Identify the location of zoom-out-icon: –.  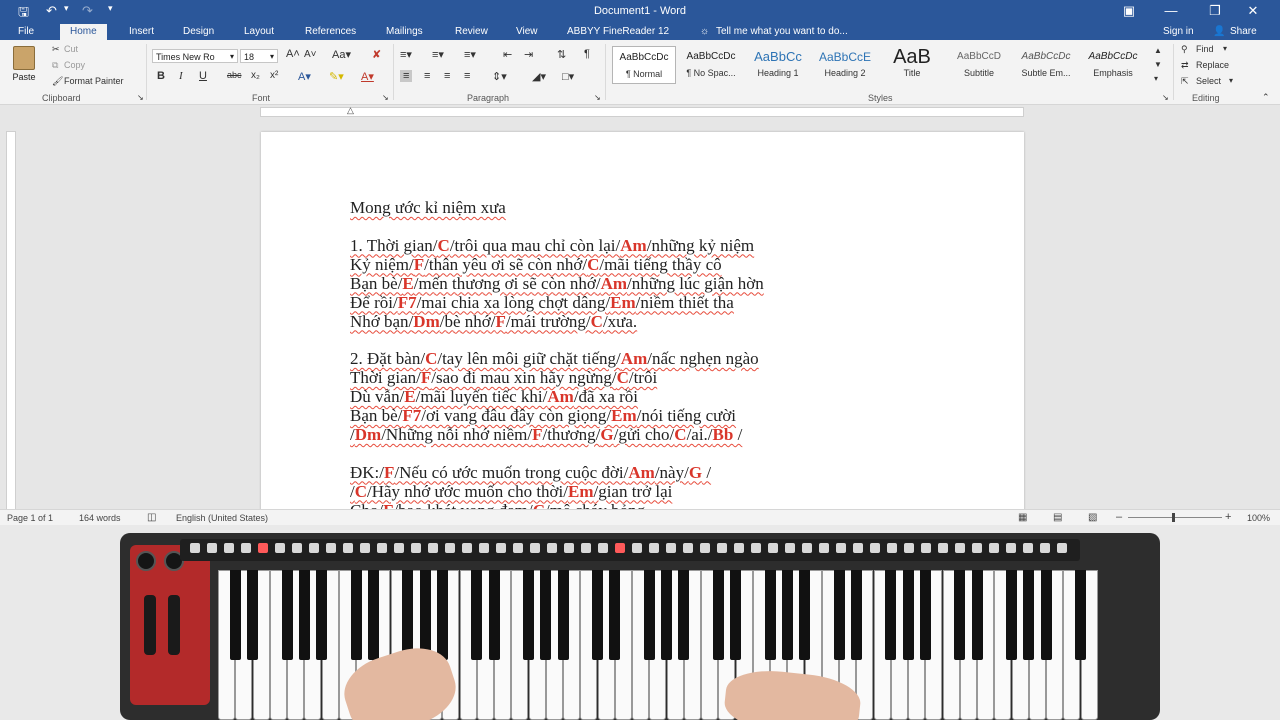
(1119, 517).